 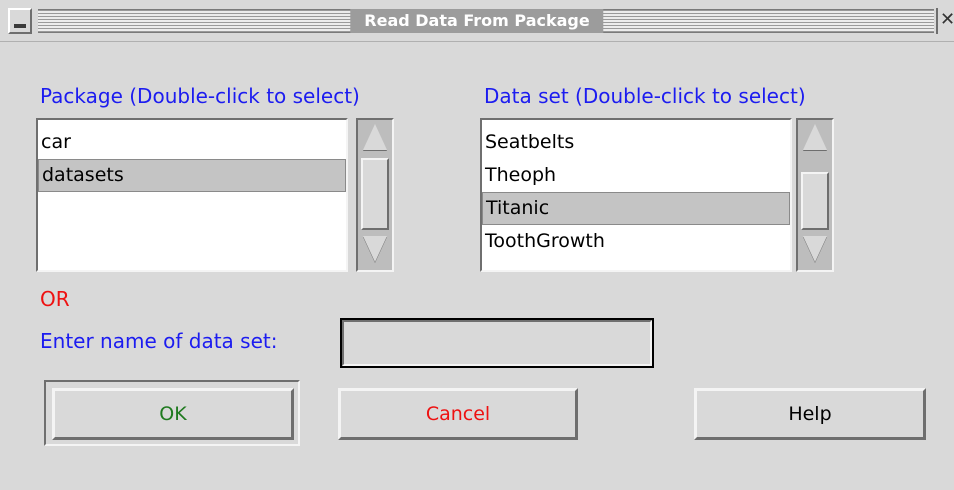 What do you see at coordinates (159, 341) in the screenshot?
I see `entry-label: Enter name of data set:` at bounding box center [159, 341].